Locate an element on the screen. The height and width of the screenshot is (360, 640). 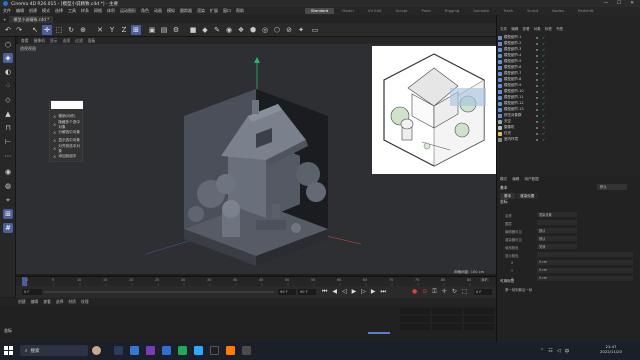
object-row: 模型细节.1 ✓ is located at coordinates (568, 38).